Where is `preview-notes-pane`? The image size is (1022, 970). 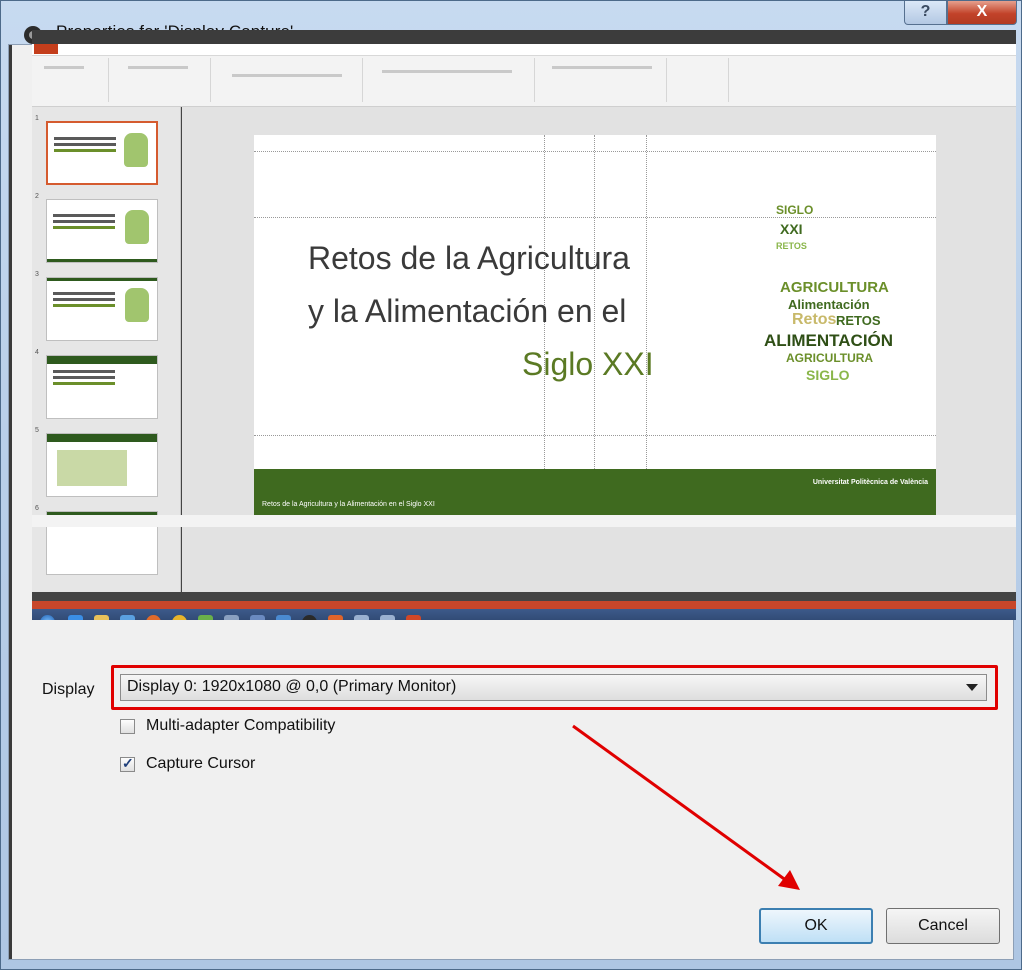 preview-notes-pane is located at coordinates (524, 521).